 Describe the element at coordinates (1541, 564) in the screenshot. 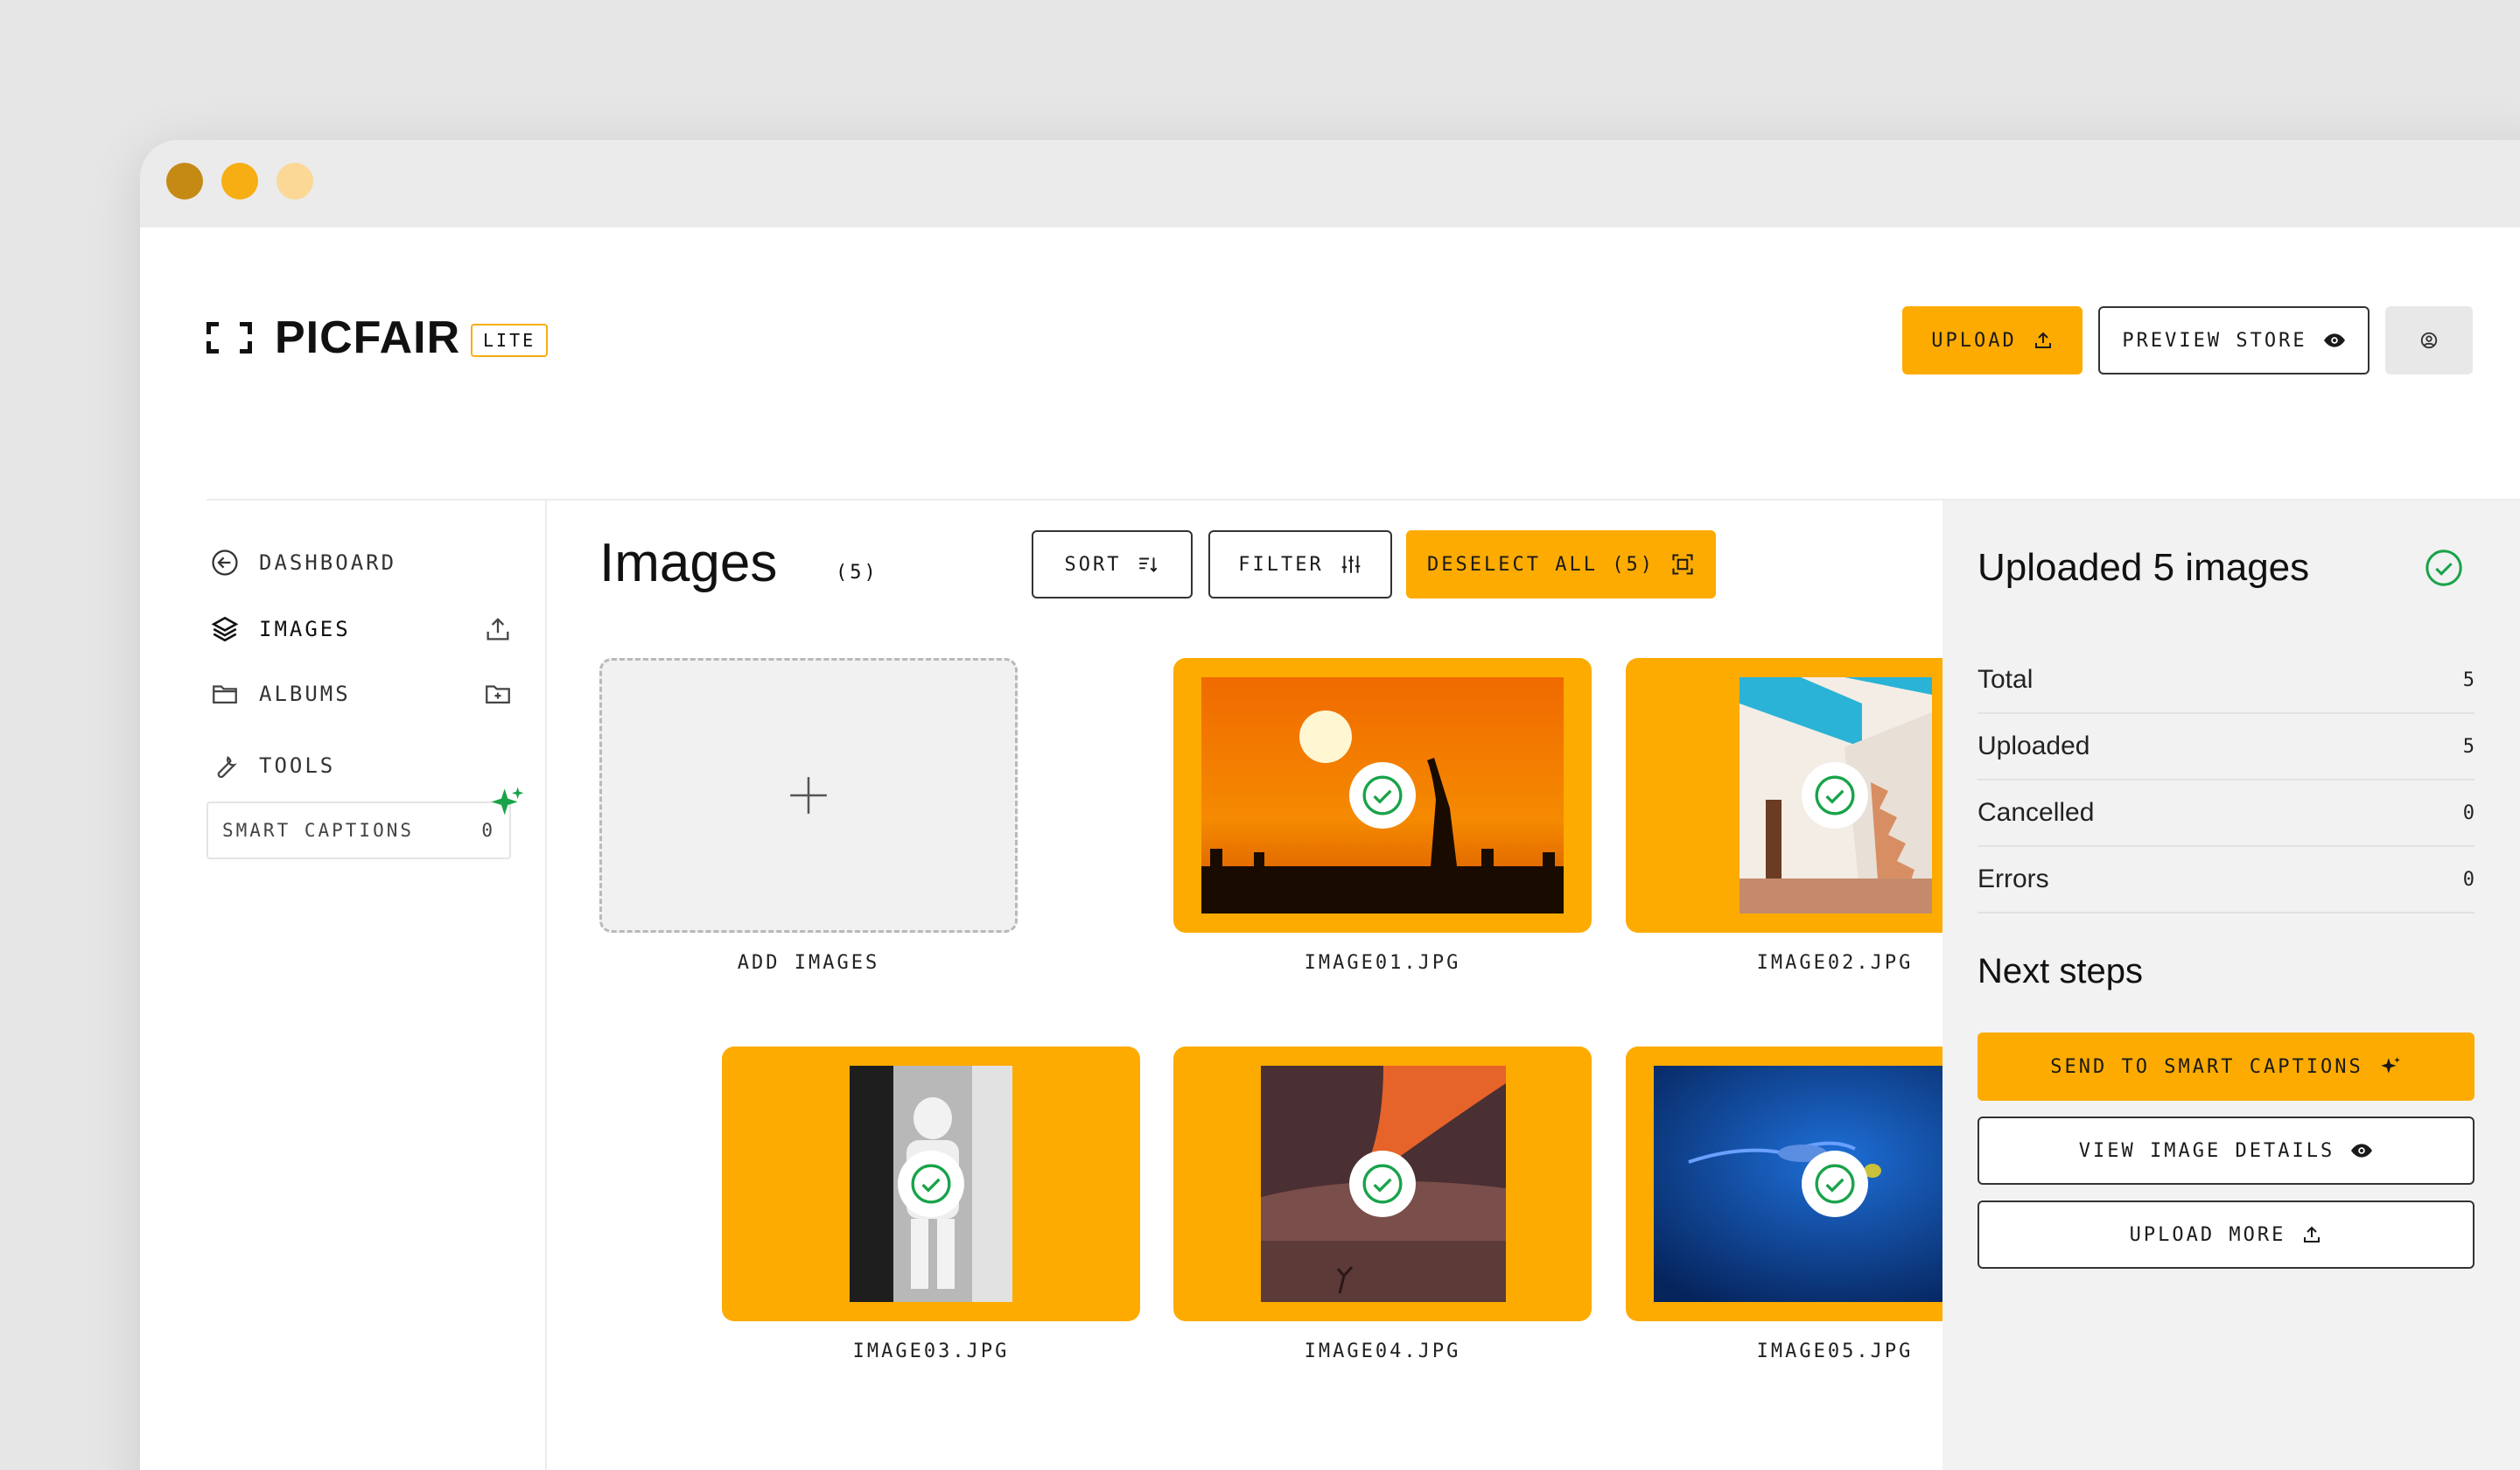

I see `deselect-all-label: DESELECT ALL (5)` at that location.